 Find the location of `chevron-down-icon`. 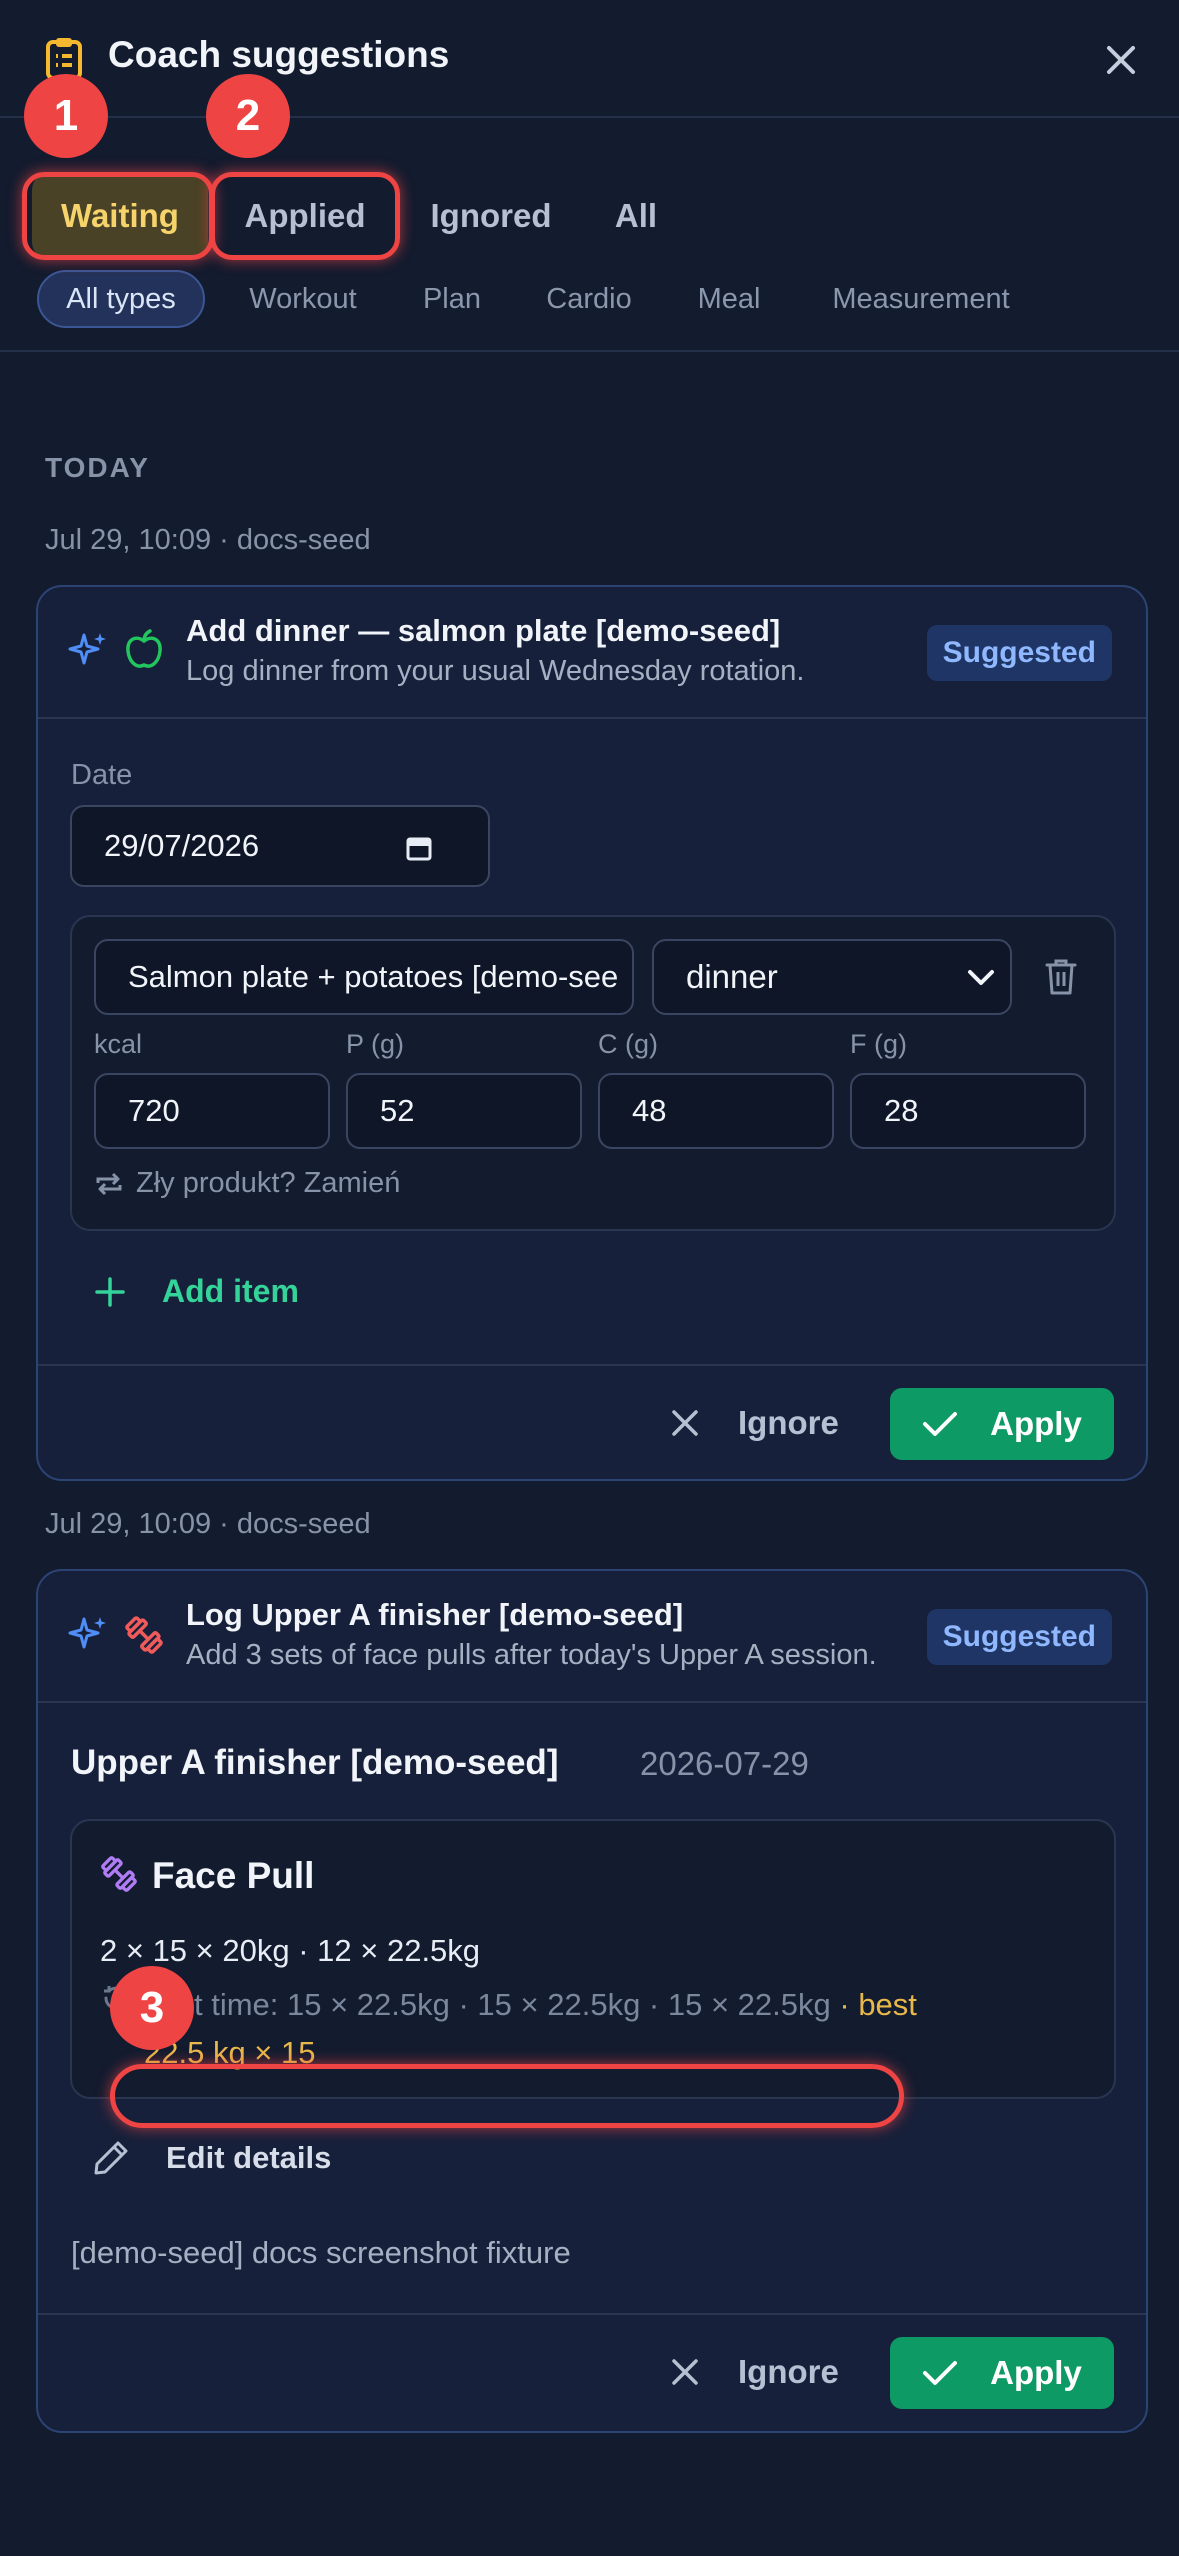

chevron-down-icon is located at coordinates (981, 977).